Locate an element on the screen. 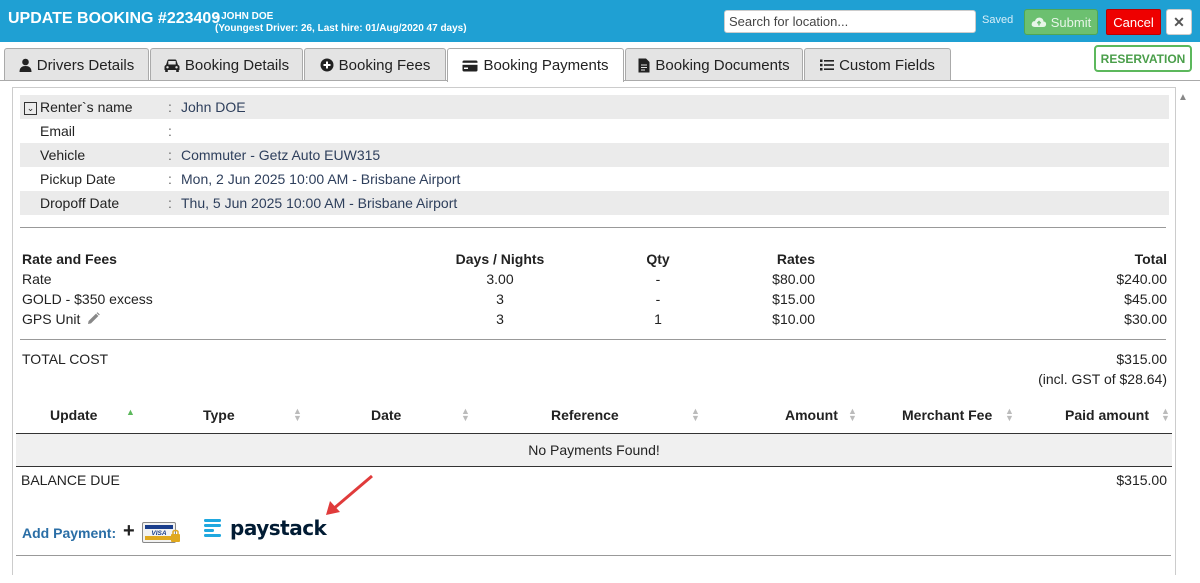  saved-status: Saved is located at coordinates (998, 20).